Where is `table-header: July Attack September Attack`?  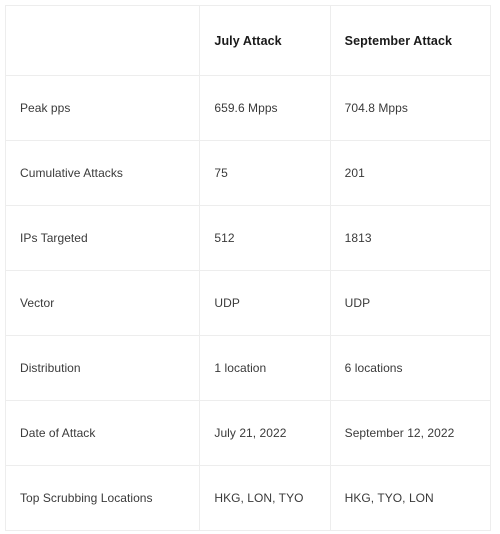
table-header: July Attack September Attack is located at coordinates (248, 40).